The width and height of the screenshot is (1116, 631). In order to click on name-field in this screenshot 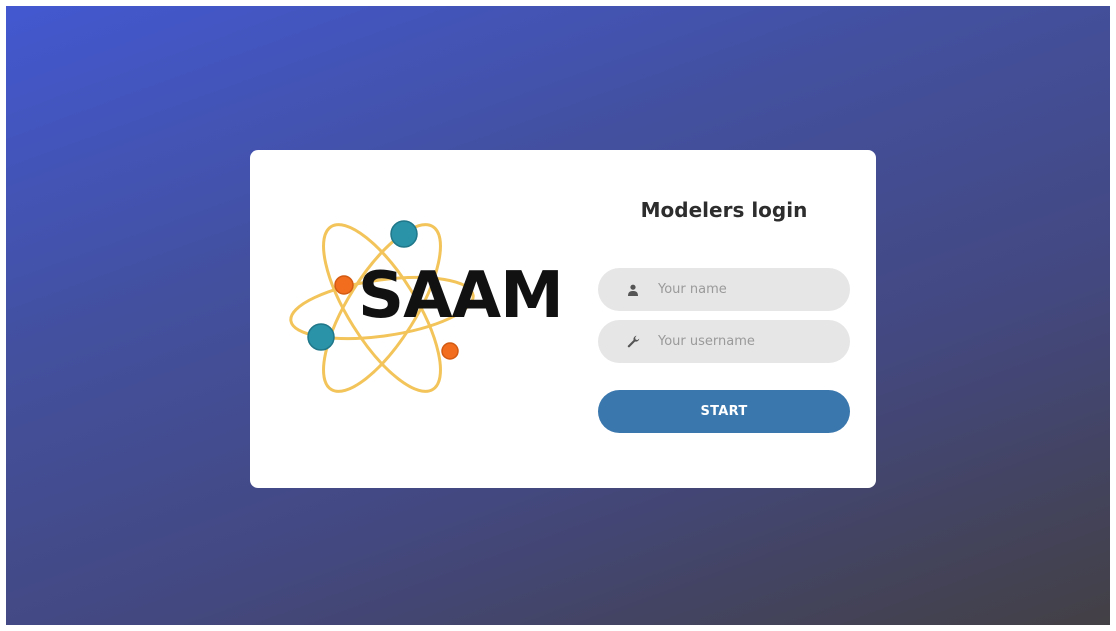, I will do `click(724, 289)`.